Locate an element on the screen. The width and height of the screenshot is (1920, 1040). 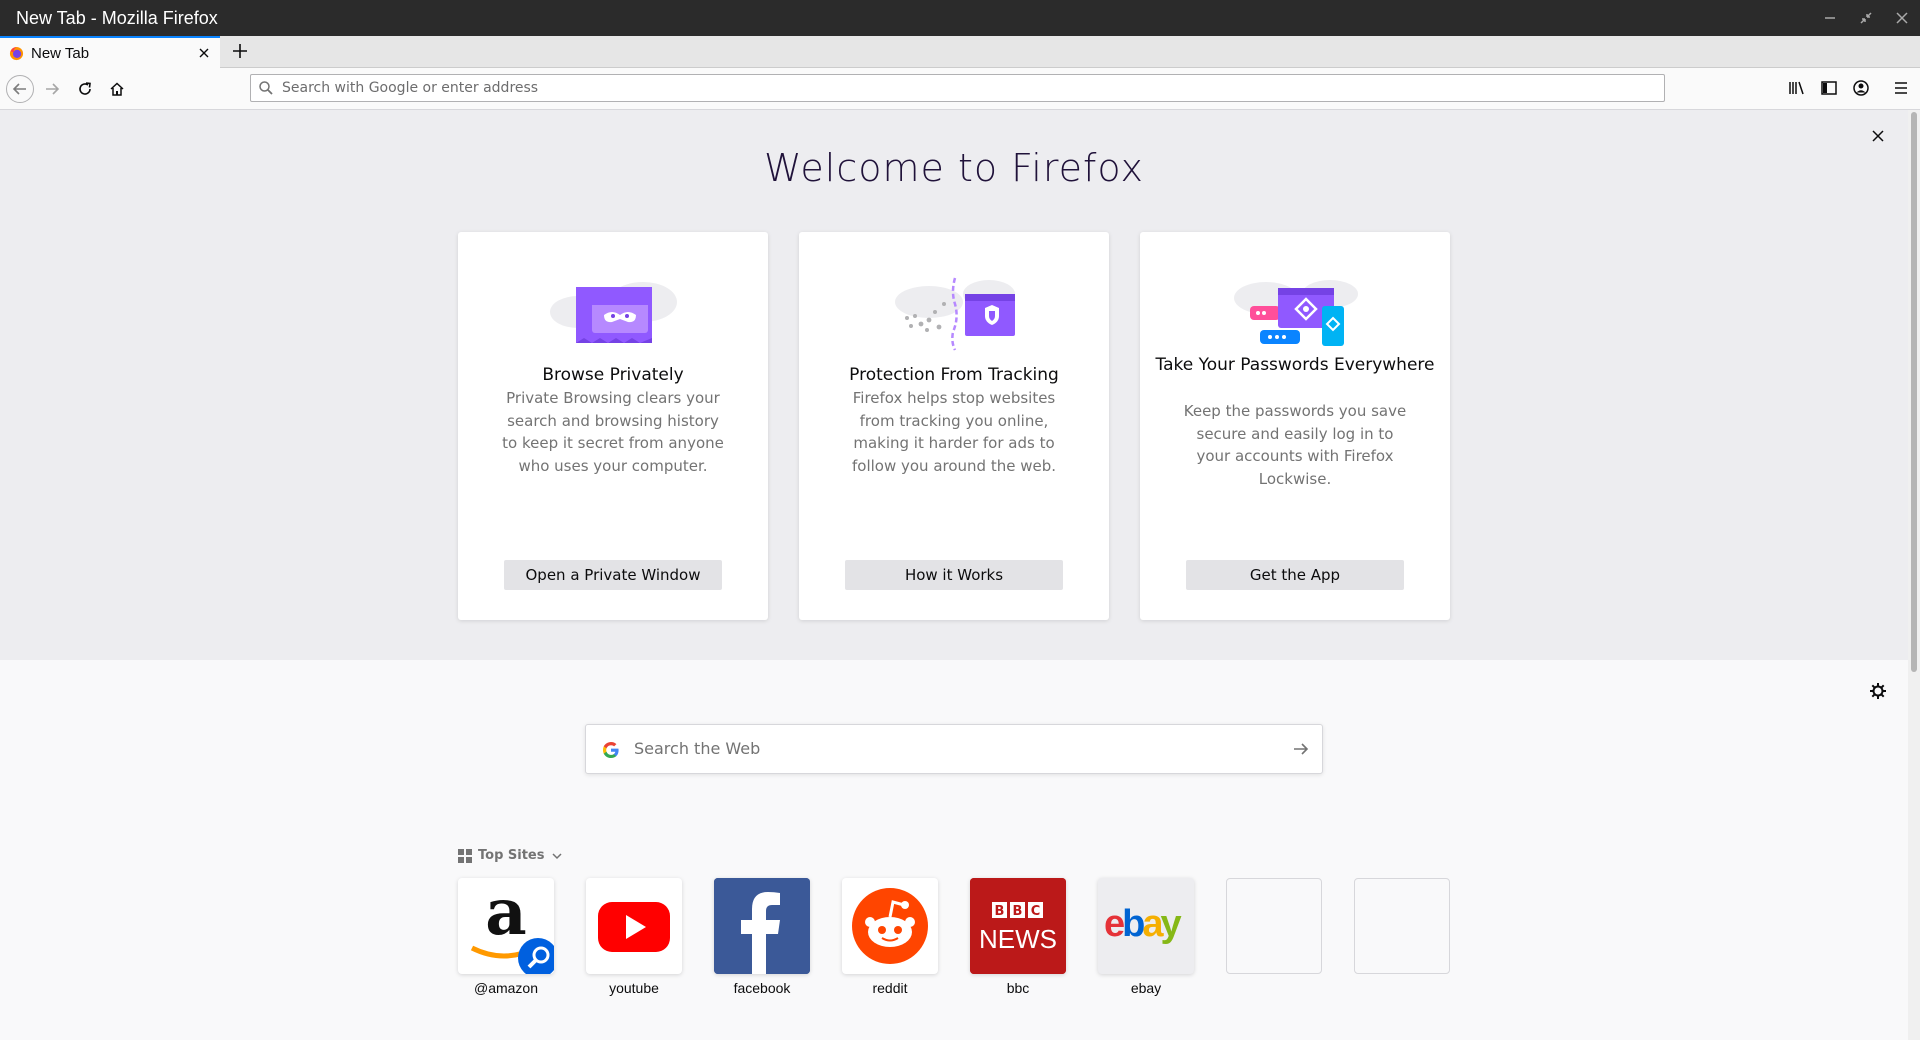
close-window-icon is located at coordinates (1902, 18).